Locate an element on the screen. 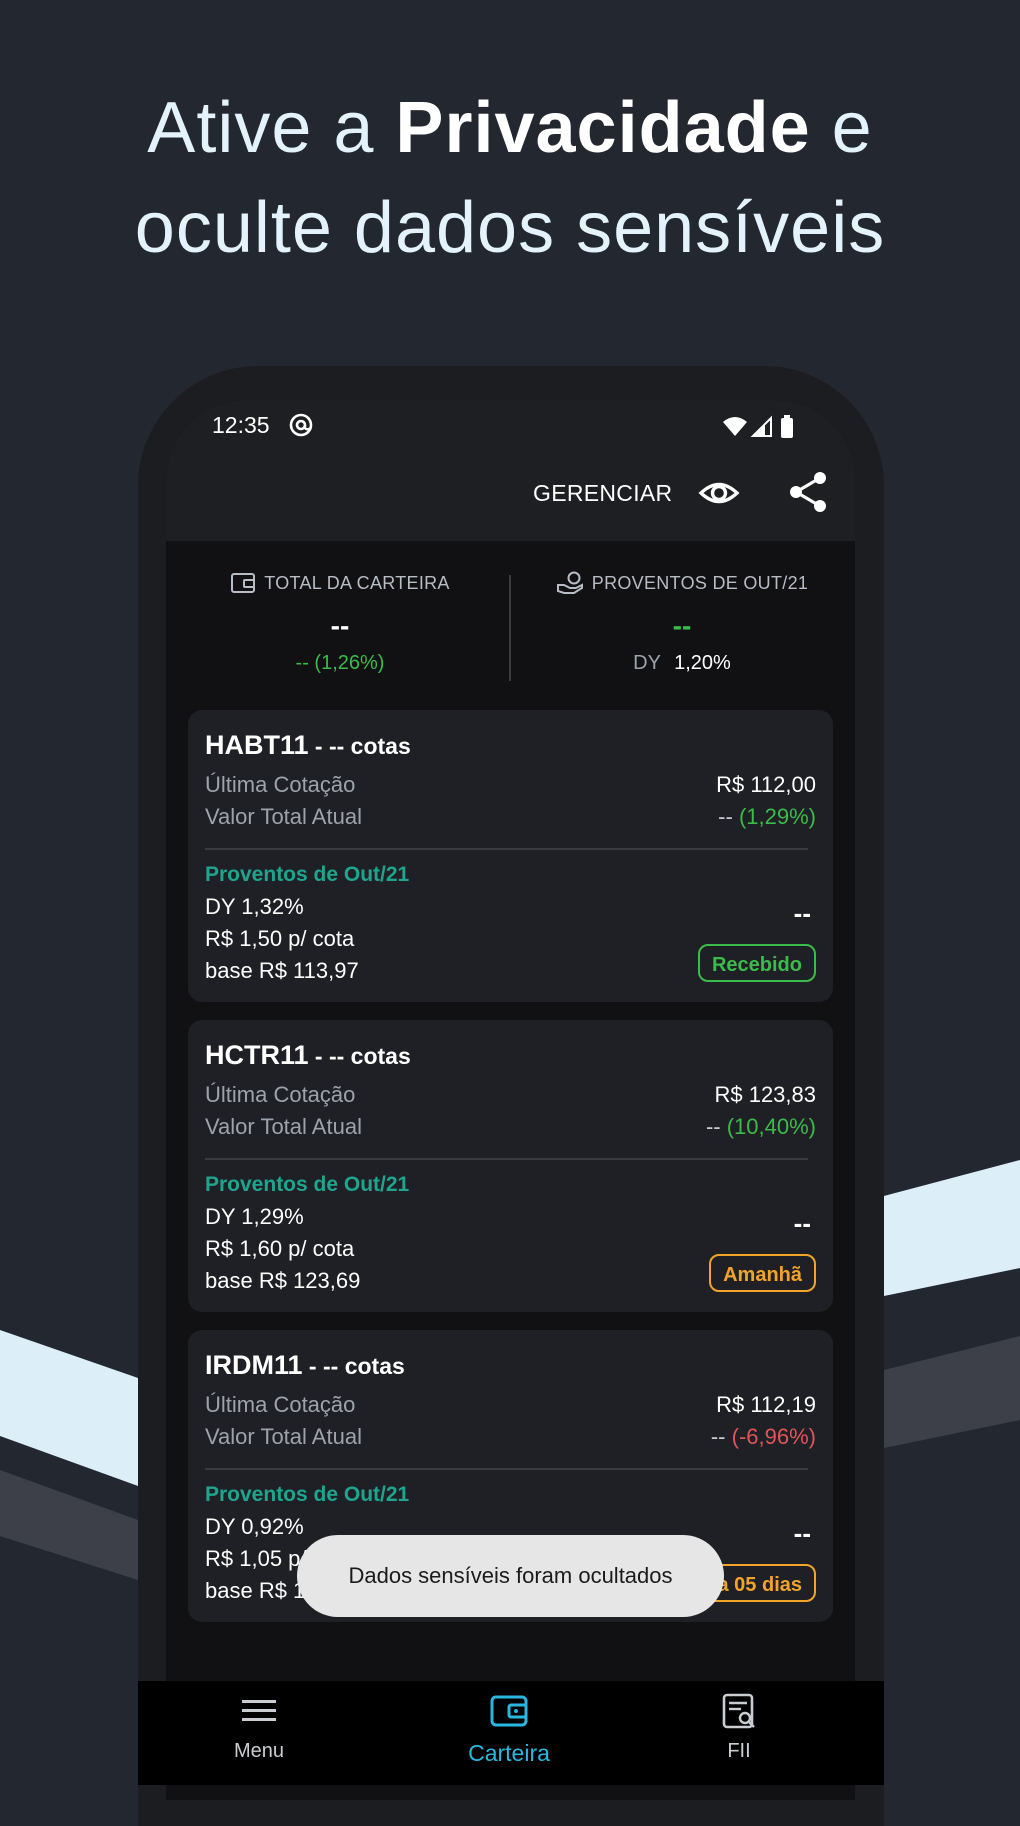 The height and width of the screenshot is (1826, 1020). dividend-base: base R$ 123,69 is located at coordinates (283, 1280).